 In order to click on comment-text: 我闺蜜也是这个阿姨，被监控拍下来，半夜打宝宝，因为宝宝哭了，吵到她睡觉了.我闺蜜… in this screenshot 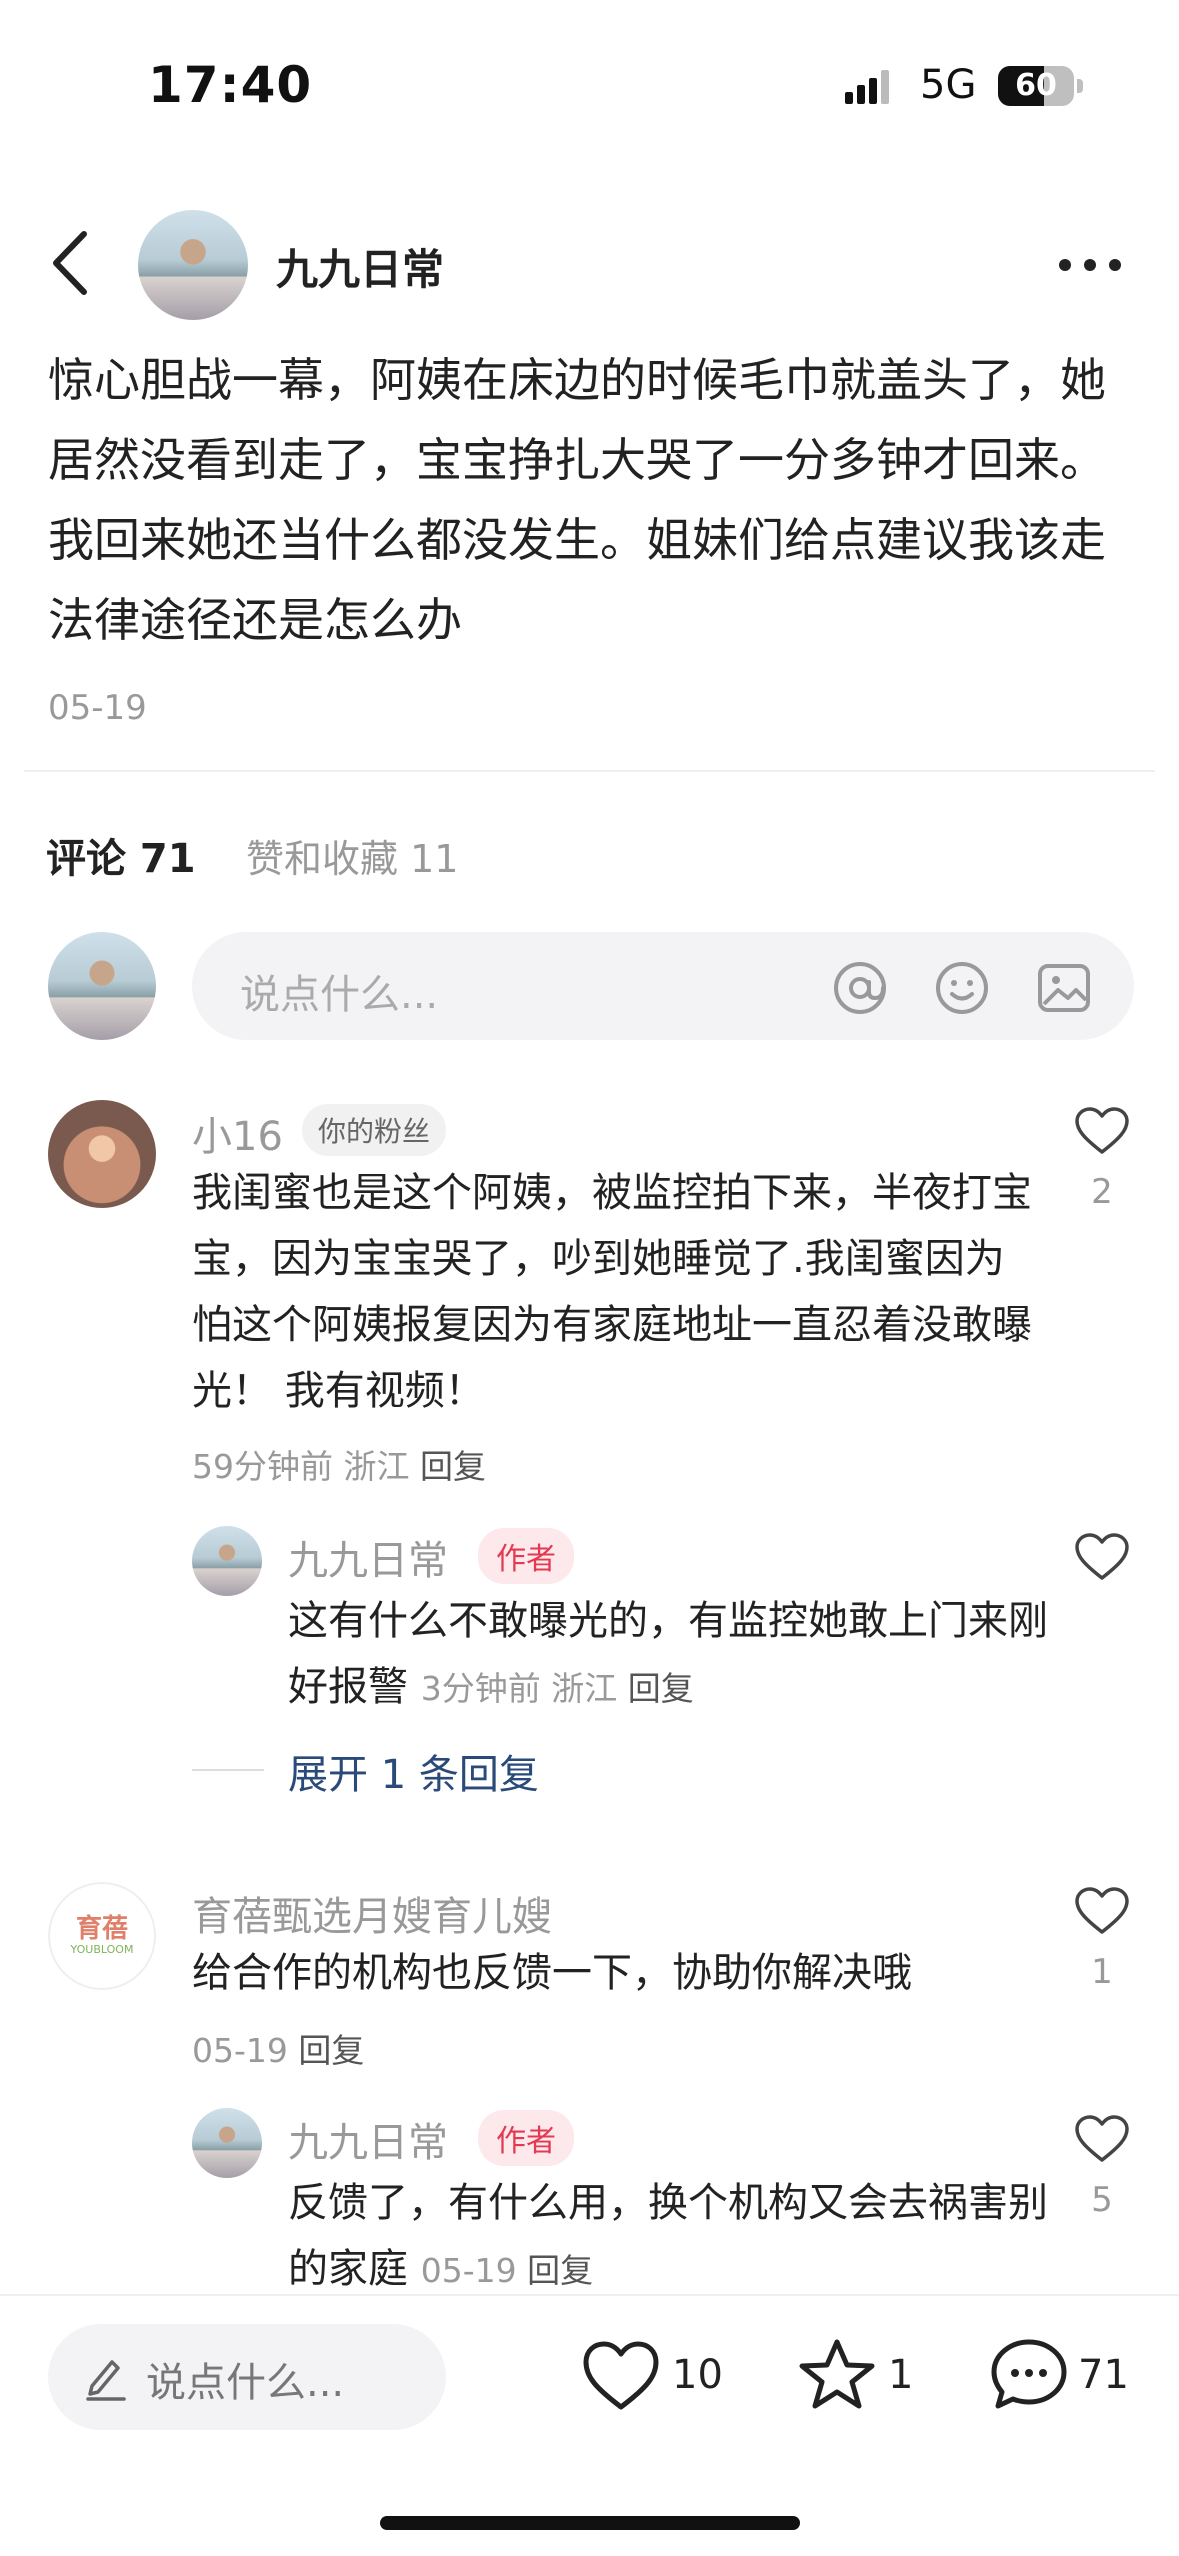, I will do `click(612, 1292)`.